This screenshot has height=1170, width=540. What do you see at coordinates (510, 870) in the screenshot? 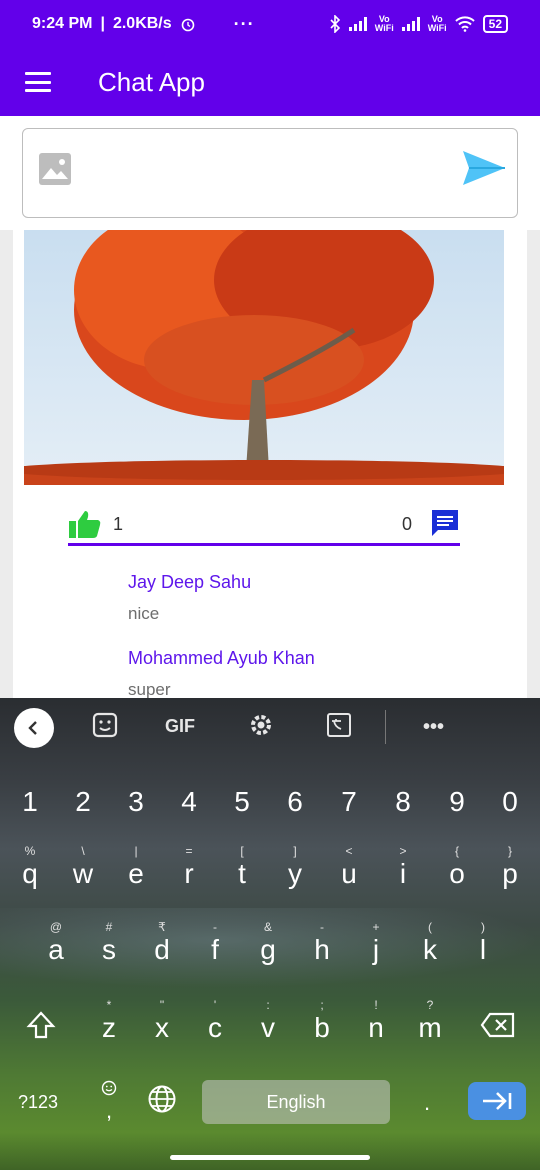
I see `key-p: } p` at bounding box center [510, 870].